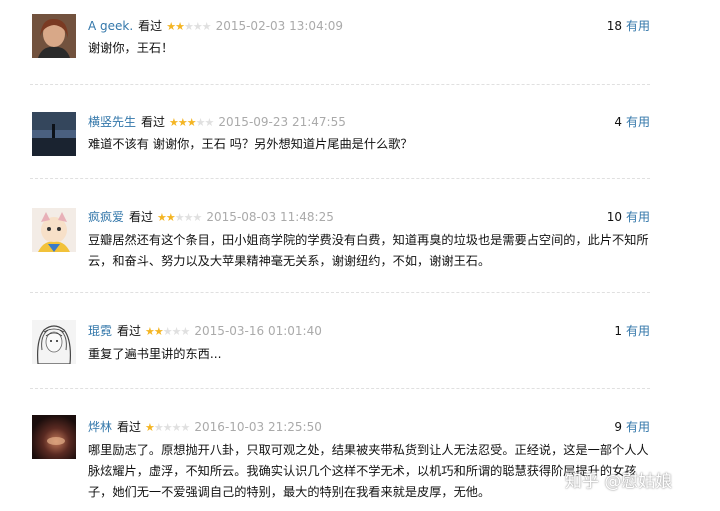 This screenshot has height=511, width=720. I want to click on useful-count: 18, so click(614, 26).